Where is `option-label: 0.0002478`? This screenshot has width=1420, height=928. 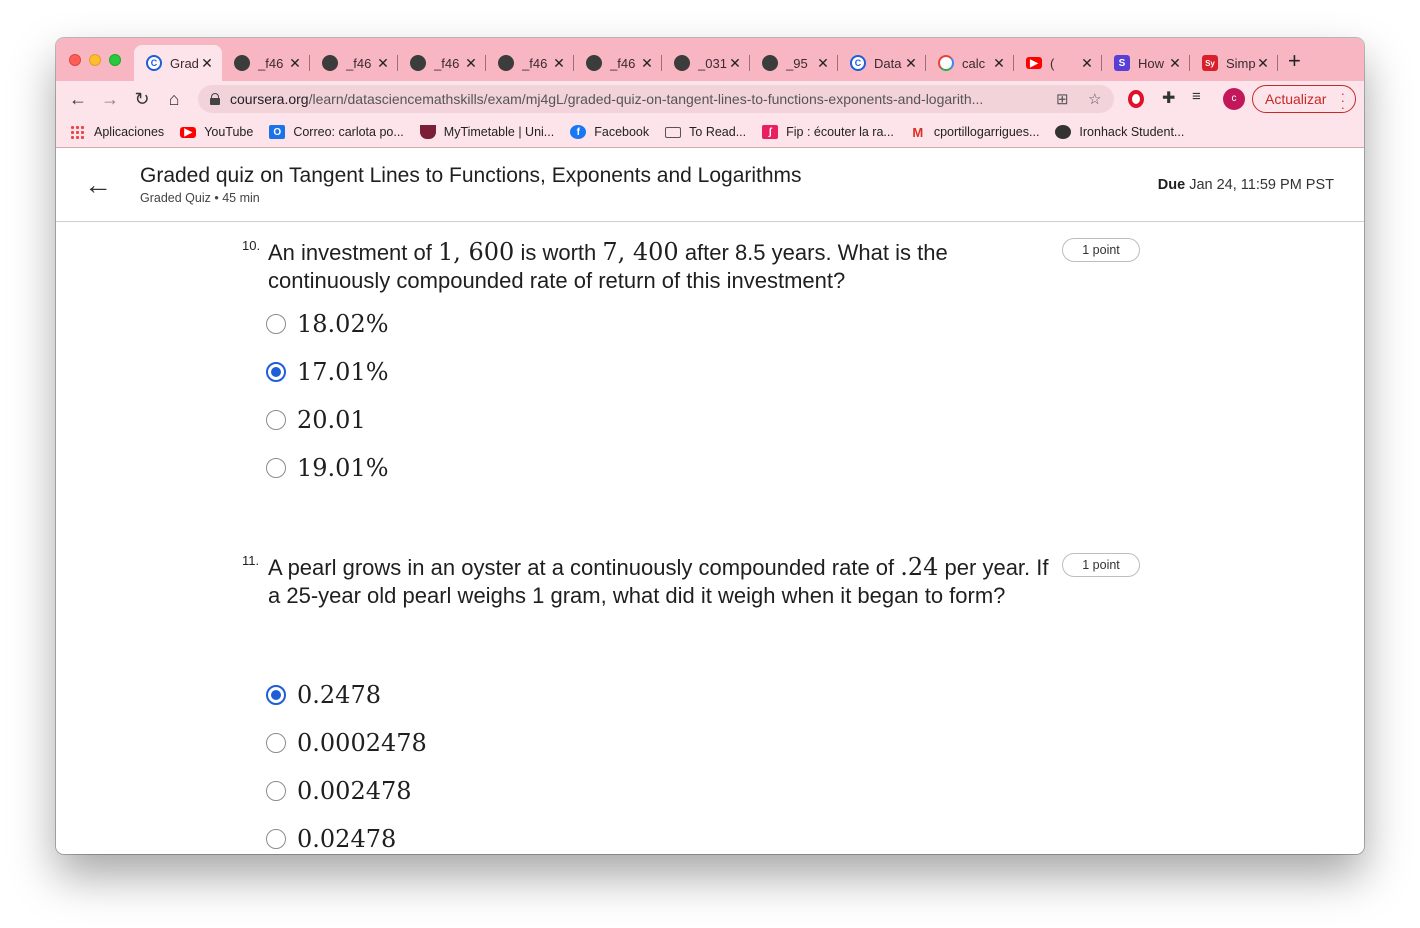 option-label: 0.0002478 is located at coordinates (362, 743).